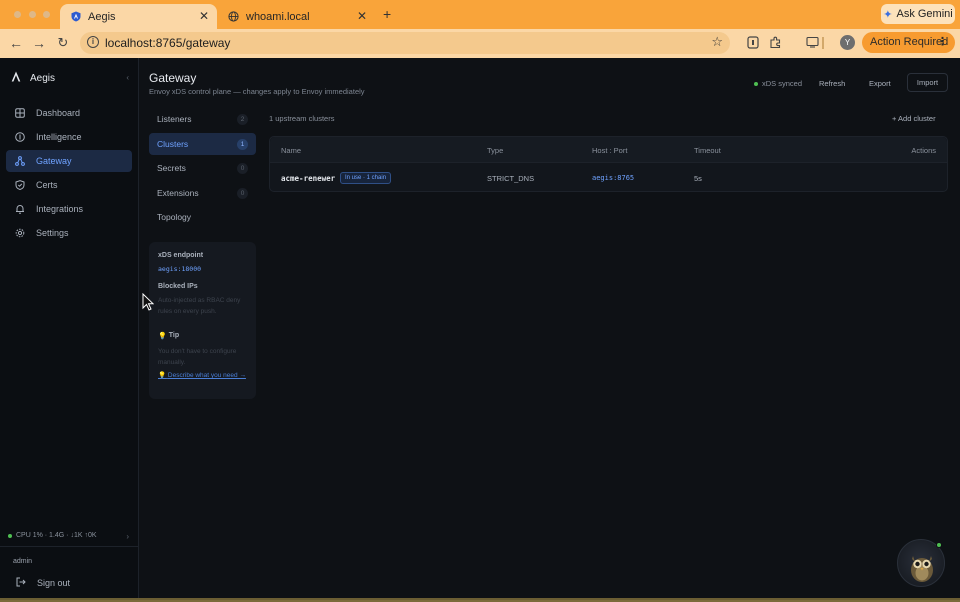  Describe the element at coordinates (613, 178) in the screenshot. I see `cluster-host: aegis:8765` at that location.